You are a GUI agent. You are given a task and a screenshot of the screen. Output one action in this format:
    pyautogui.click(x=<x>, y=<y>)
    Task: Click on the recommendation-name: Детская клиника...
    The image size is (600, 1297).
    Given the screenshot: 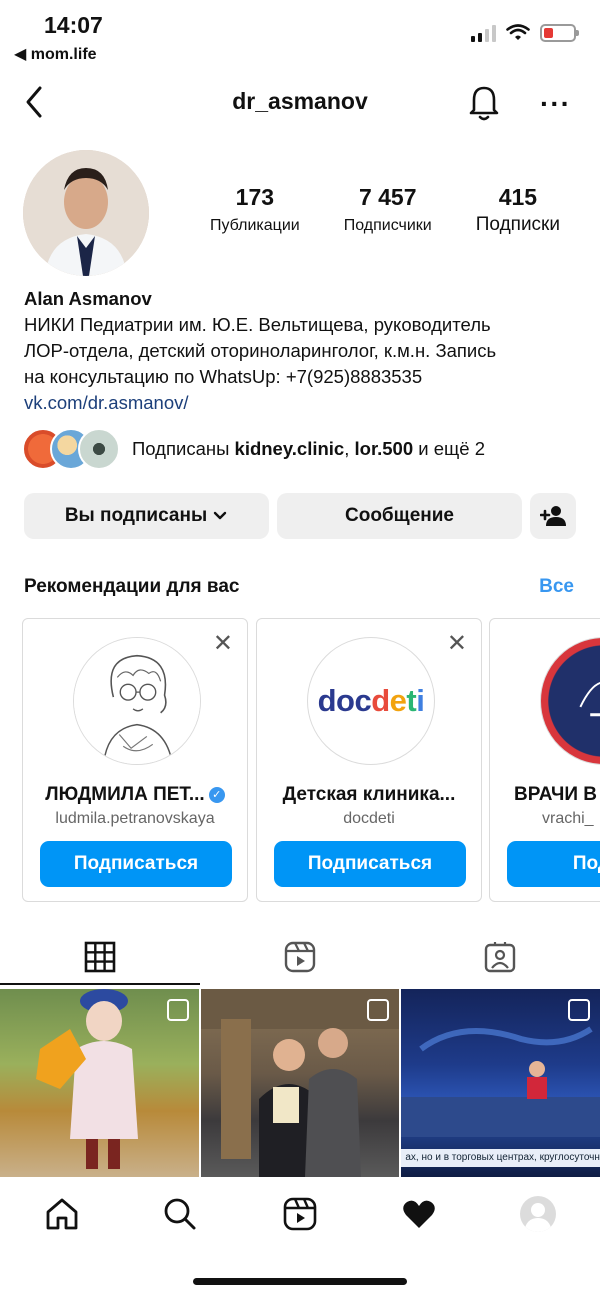 What is the action you would take?
    pyautogui.click(x=369, y=794)
    